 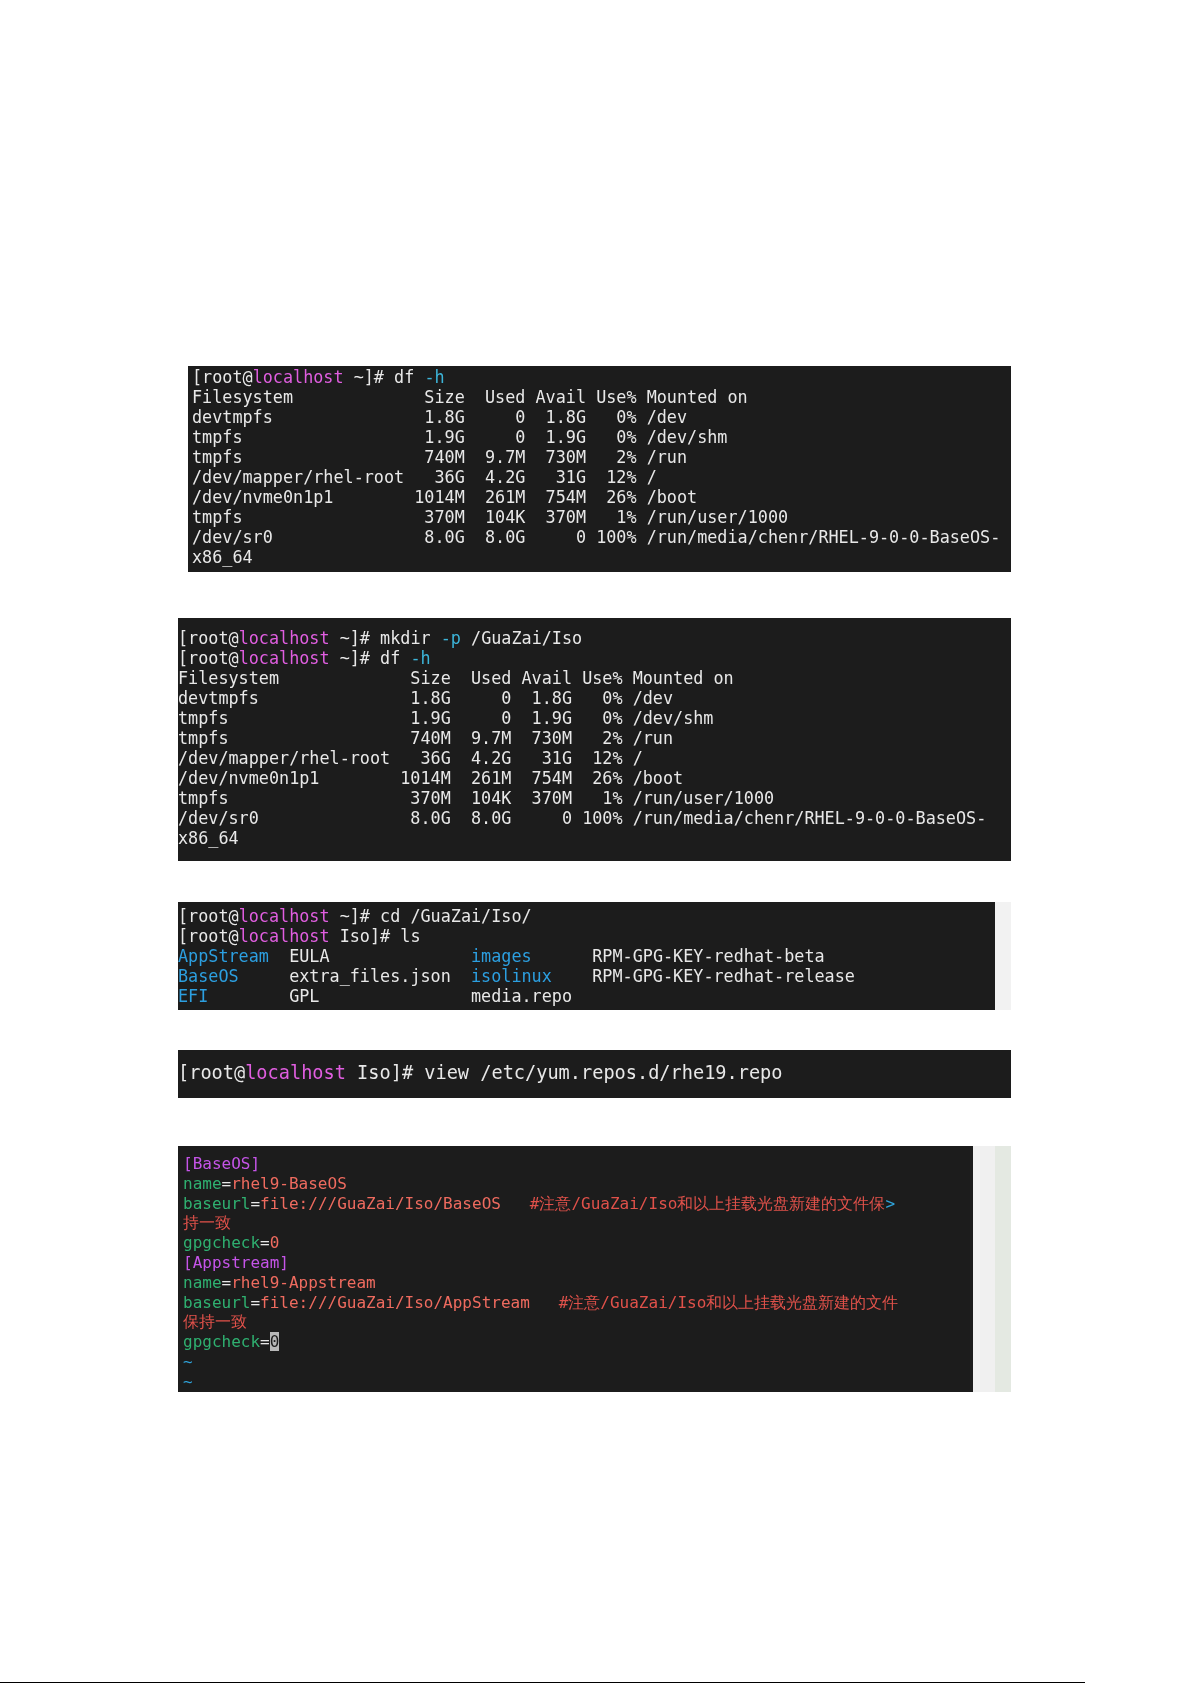 What do you see at coordinates (300, 936) in the screenshot?
I see `terminal-line: [root@localhost Iso]# ls` at bounding box center [300, 936].